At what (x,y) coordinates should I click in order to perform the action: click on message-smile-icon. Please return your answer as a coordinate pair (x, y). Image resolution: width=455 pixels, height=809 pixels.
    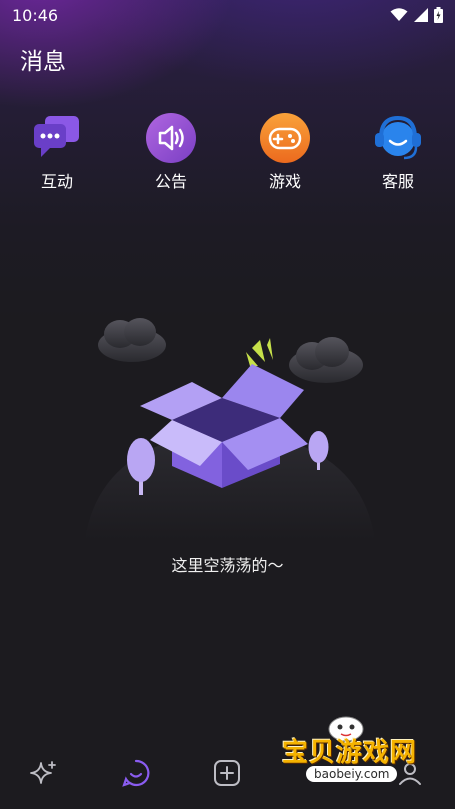
    Looking at the image, I should click on (136, 773).